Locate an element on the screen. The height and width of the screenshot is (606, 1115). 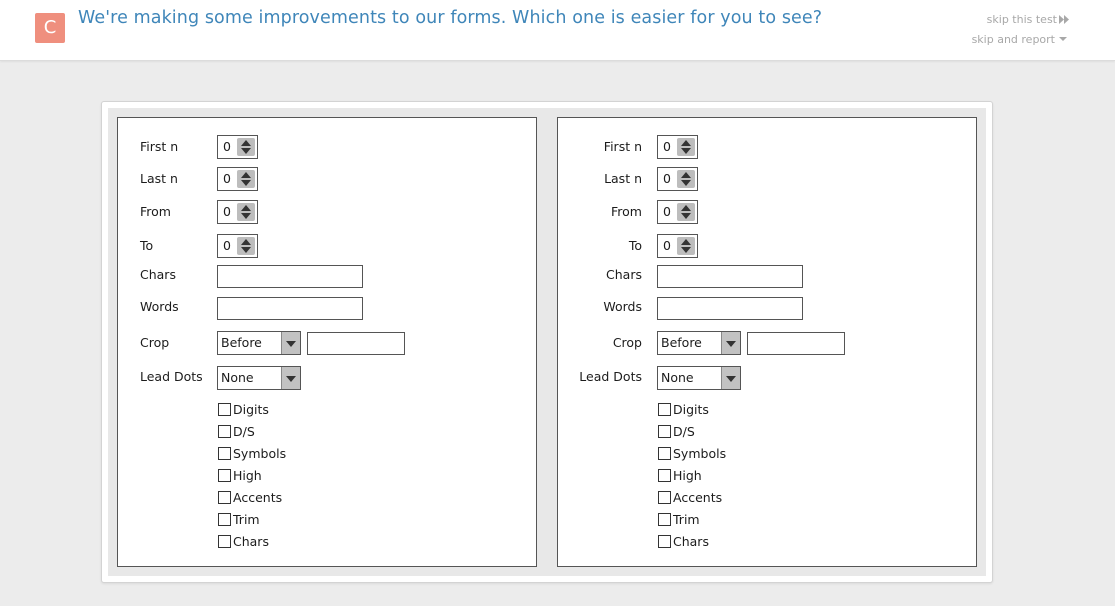
fast-forward-icon is located at coordinates (1064, 19).